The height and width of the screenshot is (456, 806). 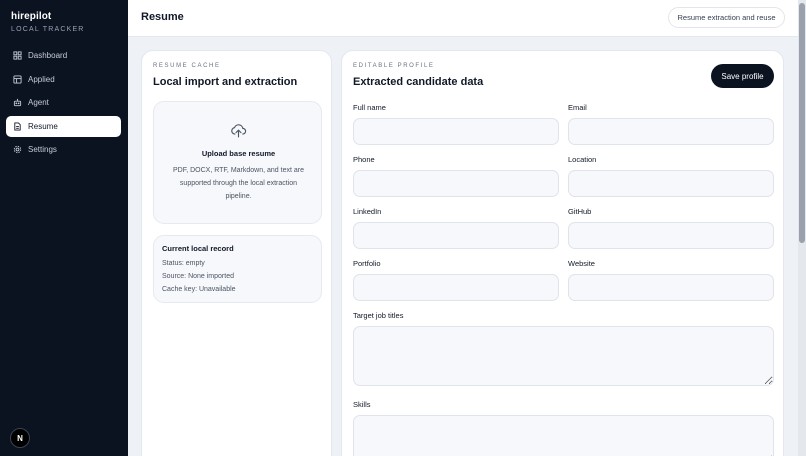 What do you see at coordinates (671, 235) in the screenshot?
I see `github-input` at bounding box center [671, 235].